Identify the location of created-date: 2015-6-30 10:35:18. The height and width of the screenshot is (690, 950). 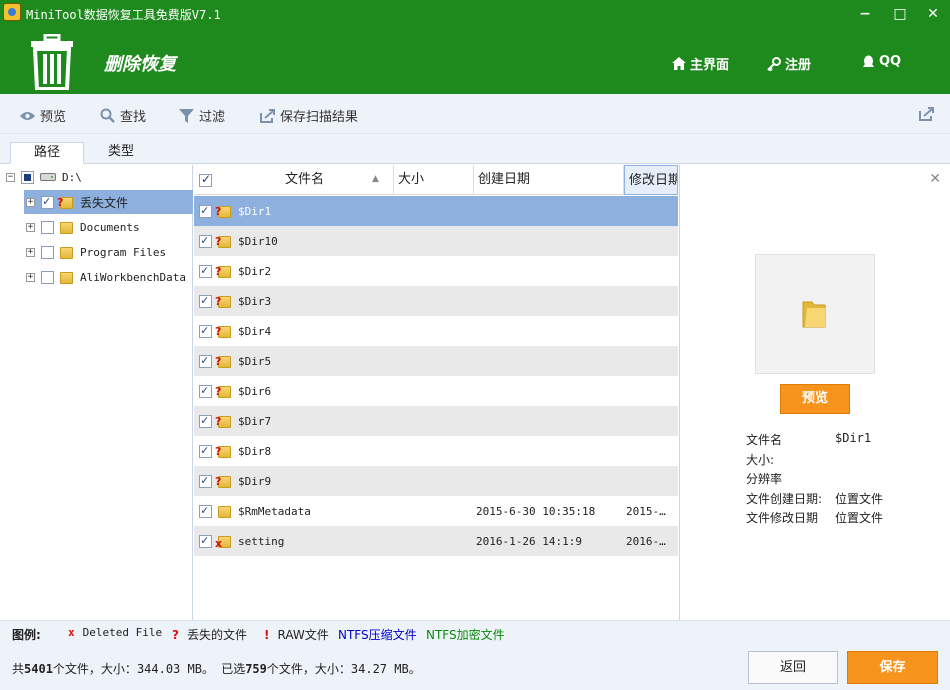
(536, 511).